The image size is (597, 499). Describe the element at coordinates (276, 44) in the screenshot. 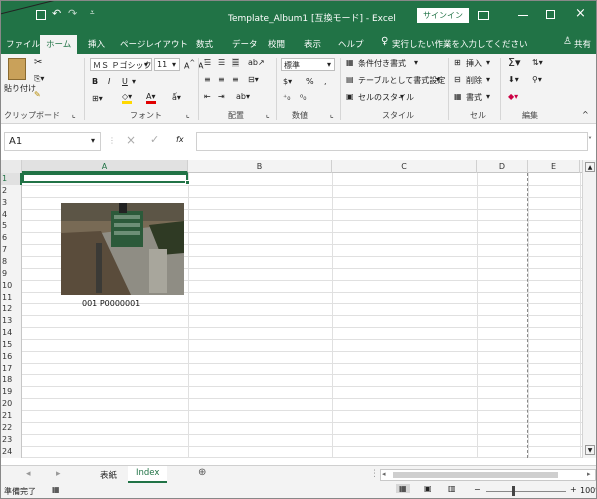

I see `tab-review: 校閲` at that location.